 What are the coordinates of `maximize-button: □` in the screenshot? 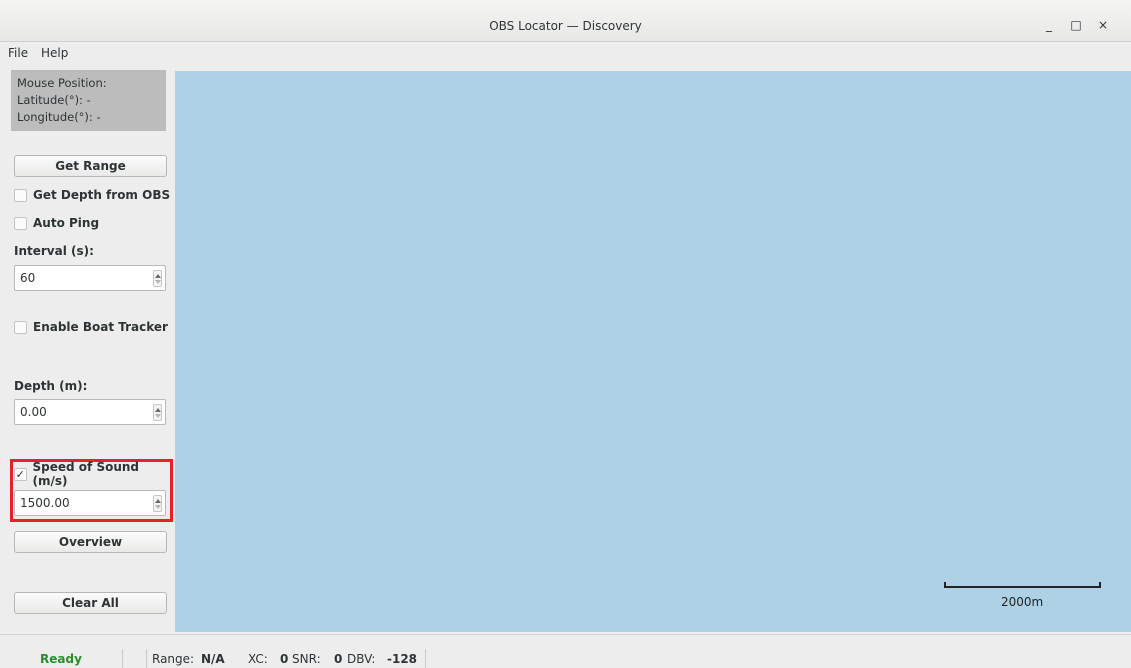 It's located at (1076, 25).